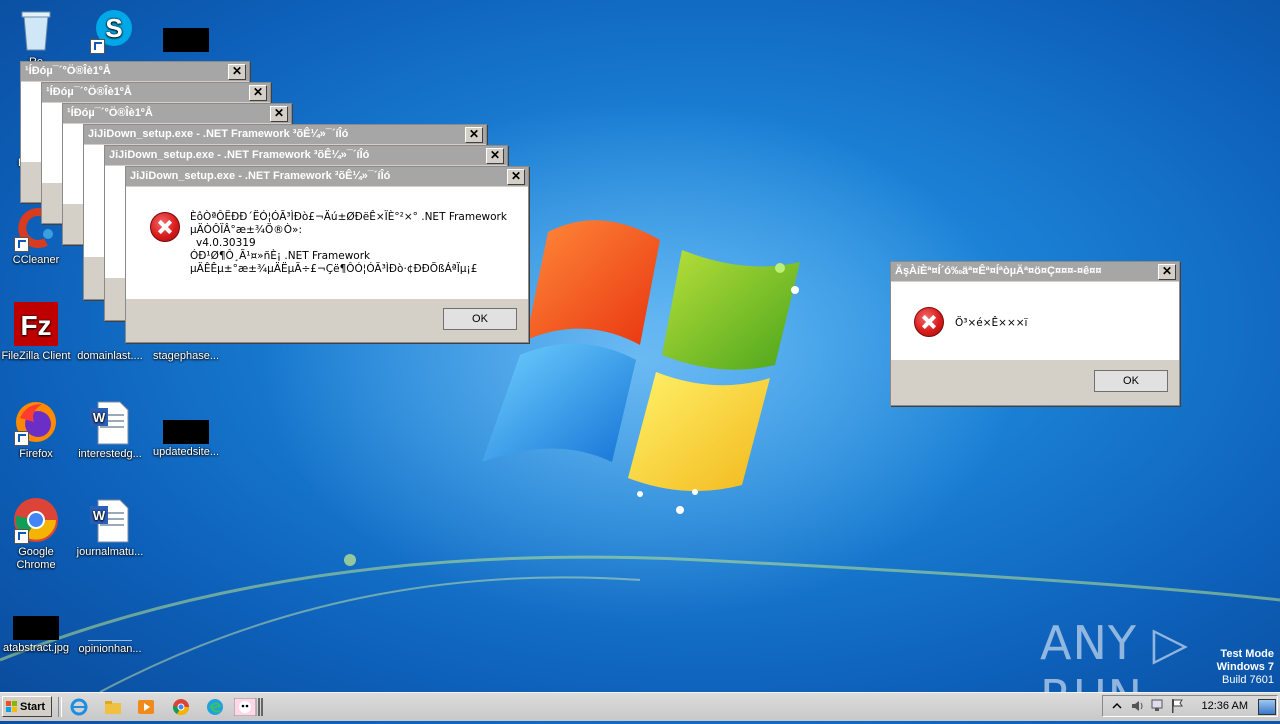  I want to click on windows-version-label: Windows 7, so click(1245, 667).